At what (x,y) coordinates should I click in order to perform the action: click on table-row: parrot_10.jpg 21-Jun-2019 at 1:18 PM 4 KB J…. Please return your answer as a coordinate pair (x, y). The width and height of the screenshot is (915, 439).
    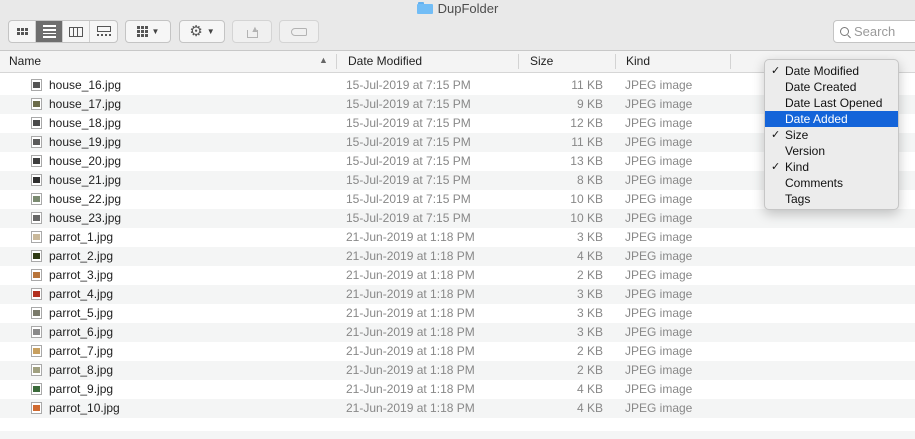
    Looking at the image, I should click on (457, 408).